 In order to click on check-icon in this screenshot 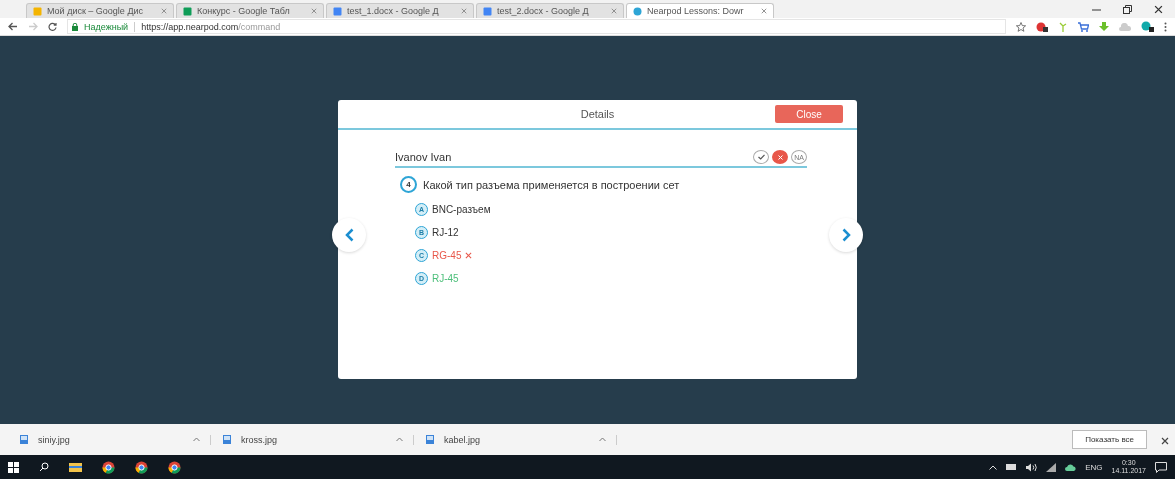, I will do `click(761, 157)`.